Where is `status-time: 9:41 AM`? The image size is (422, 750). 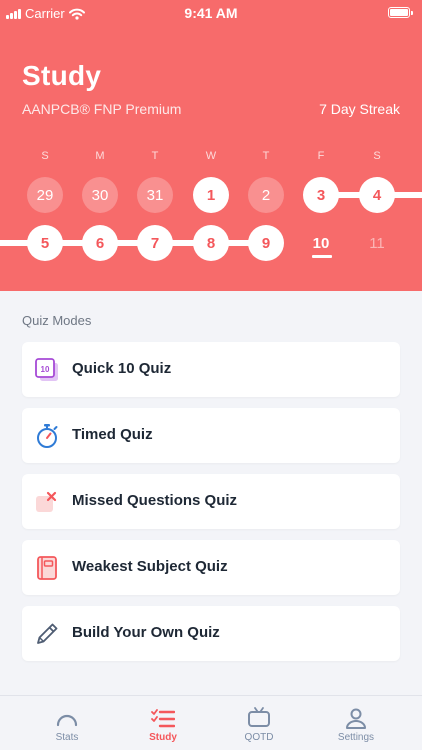
status-time: 9:41 AM is located at coordinates (211, 13).